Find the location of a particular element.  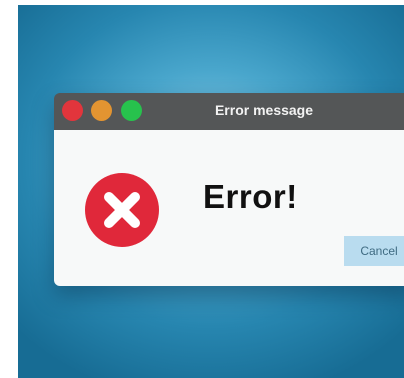

title-bar: Error message is located at coordinates (229, 111).